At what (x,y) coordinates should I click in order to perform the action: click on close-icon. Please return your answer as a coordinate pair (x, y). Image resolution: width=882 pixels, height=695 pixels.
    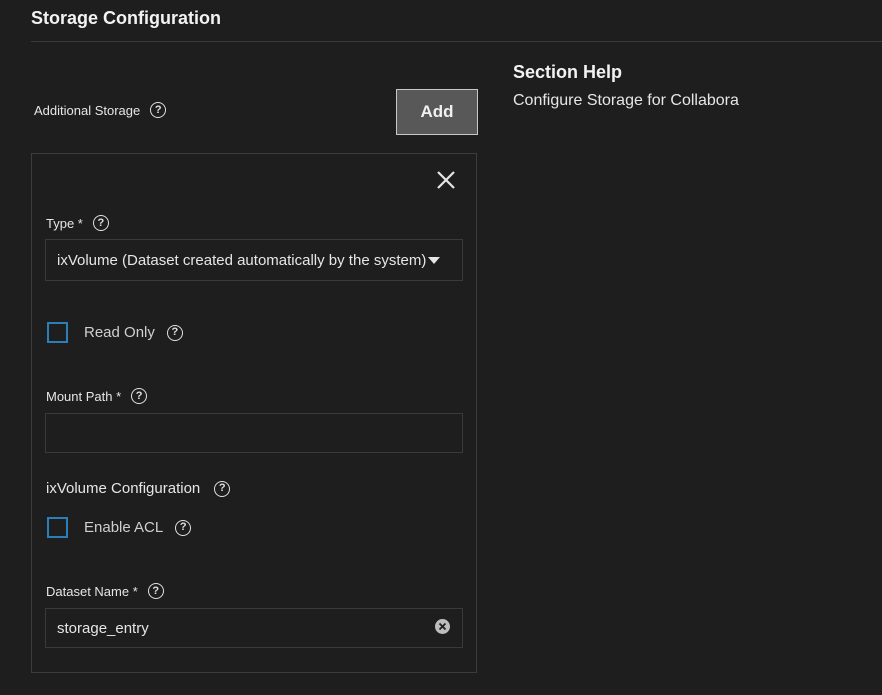
    Looking at the image, I should click on (446, 180).